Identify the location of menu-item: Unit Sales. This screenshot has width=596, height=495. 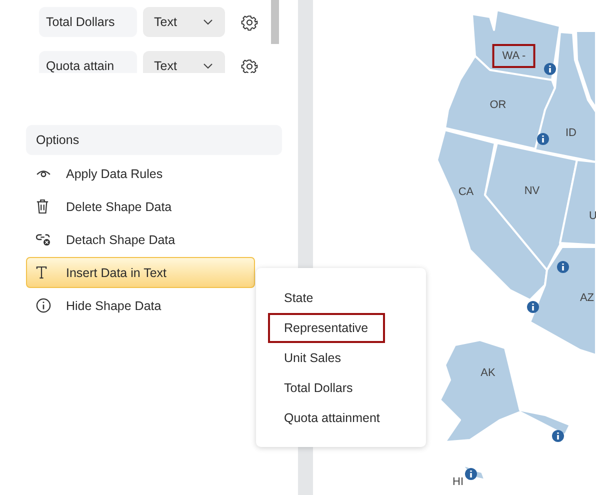
(326, 358).